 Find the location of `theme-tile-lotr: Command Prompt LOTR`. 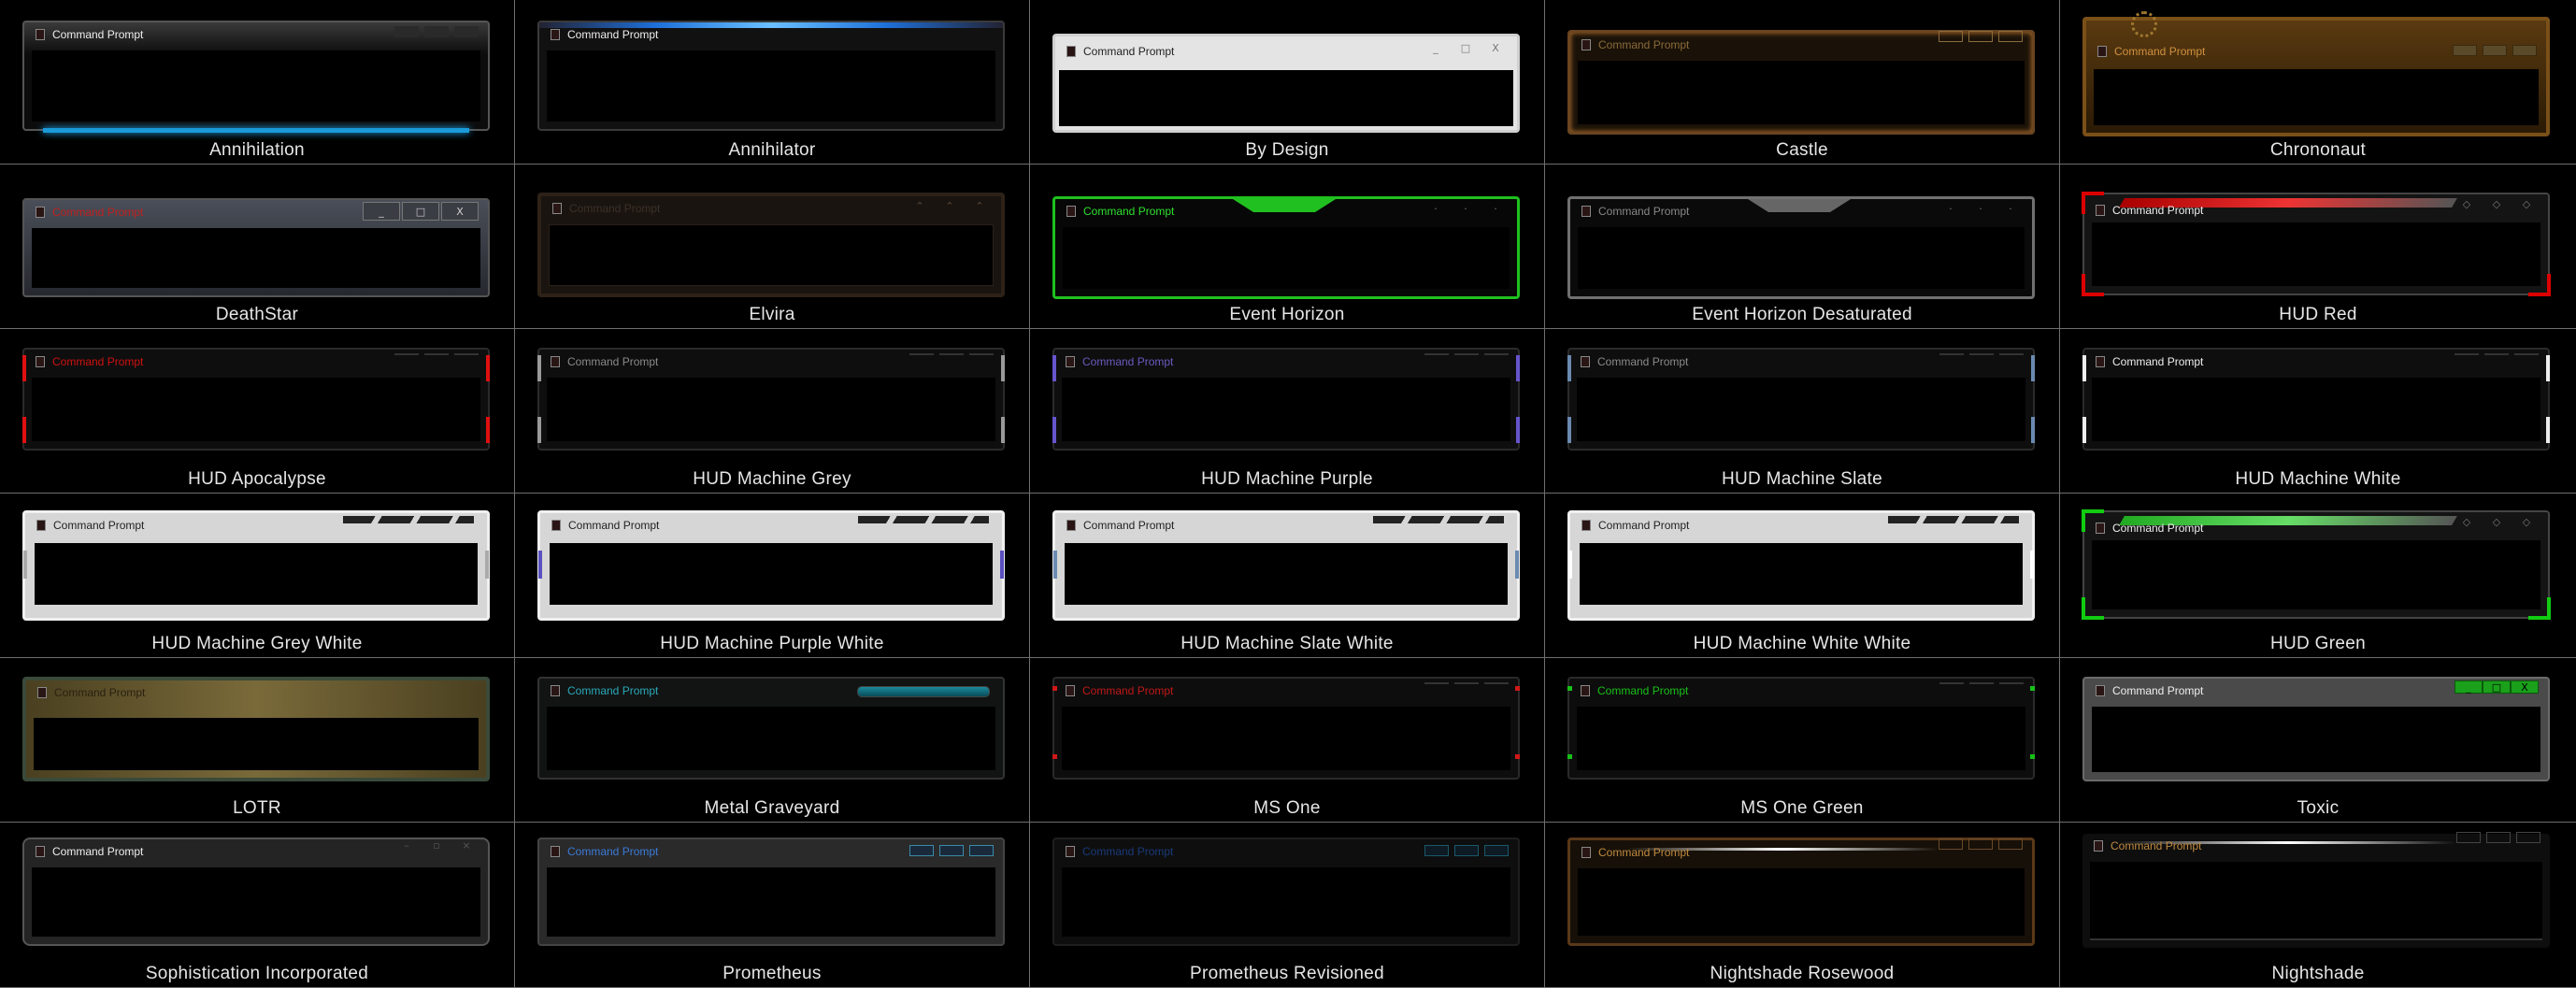

theme-tile-lotr: Command Prompt LOTR is located at coordinates (257, 740).